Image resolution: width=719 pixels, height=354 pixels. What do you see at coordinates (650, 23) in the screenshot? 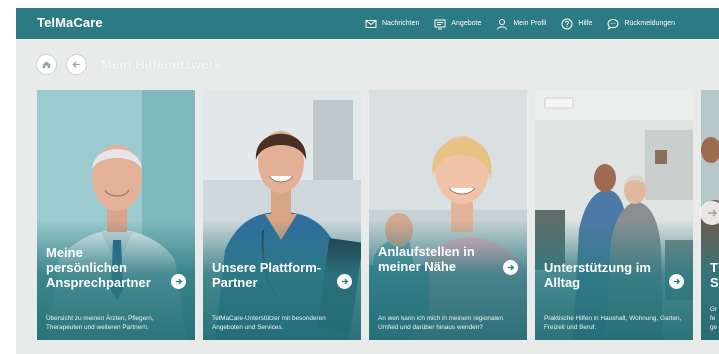
I see `nav-label: Rückmeldungen` at bounding box center [650, 23].